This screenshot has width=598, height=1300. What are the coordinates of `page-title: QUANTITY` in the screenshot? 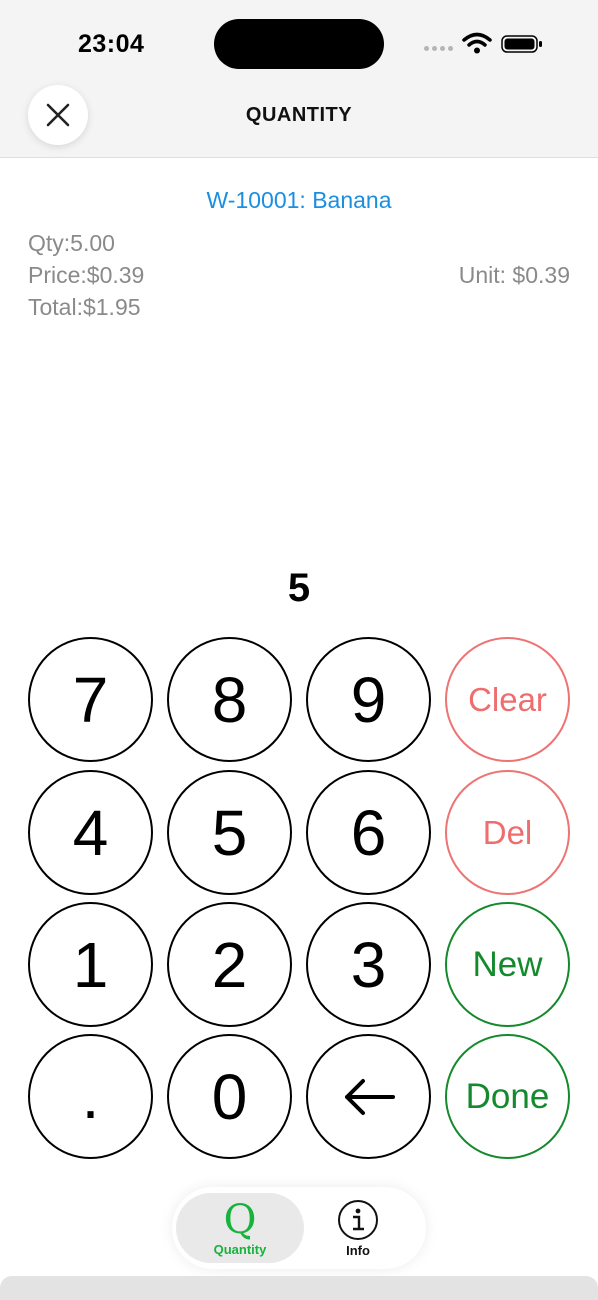 It's located at (299, 115).